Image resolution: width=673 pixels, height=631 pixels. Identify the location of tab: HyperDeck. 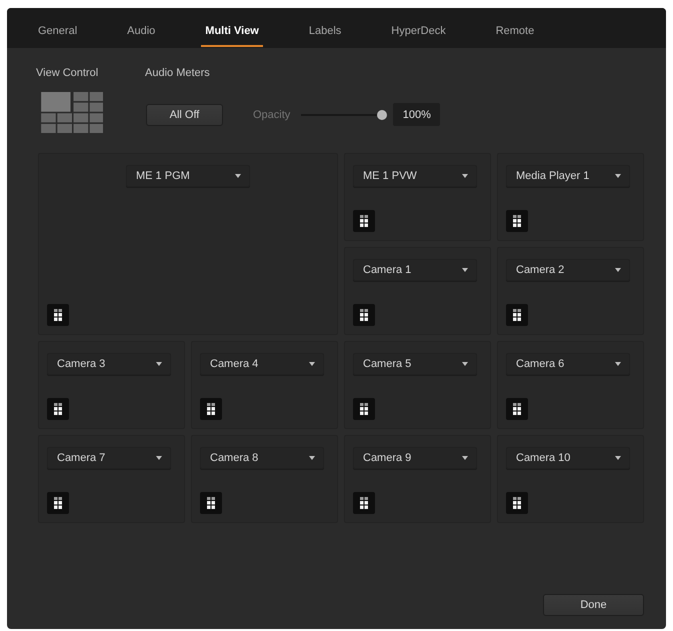
(418, 27).